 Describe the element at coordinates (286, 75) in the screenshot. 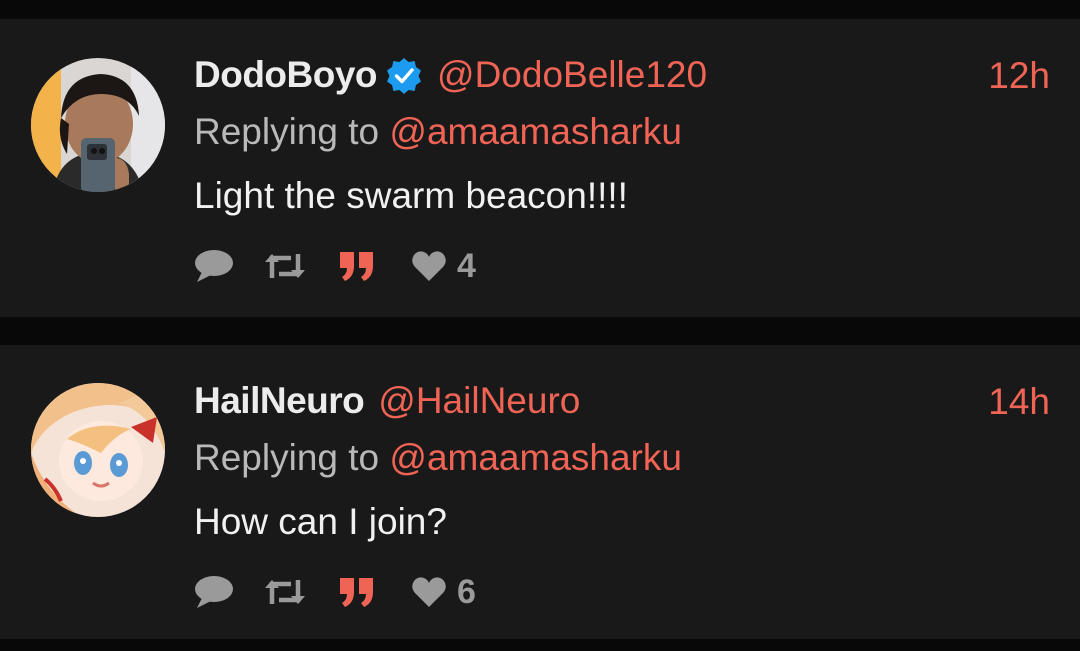

I see `display-name: DodoBoyo` at that location.